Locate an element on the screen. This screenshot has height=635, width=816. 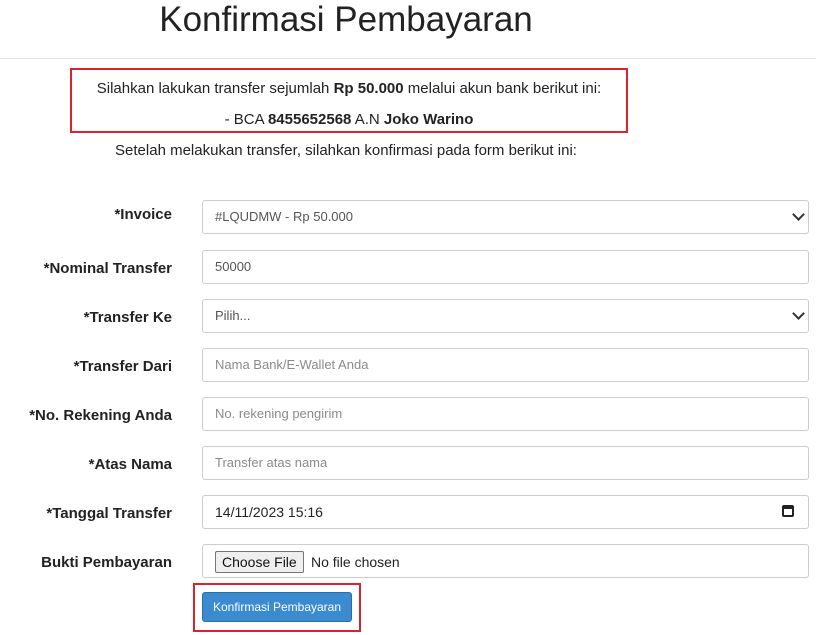
tanggal-transfer-label: *Tanggal Transfer is located at coordinates (109, 513).